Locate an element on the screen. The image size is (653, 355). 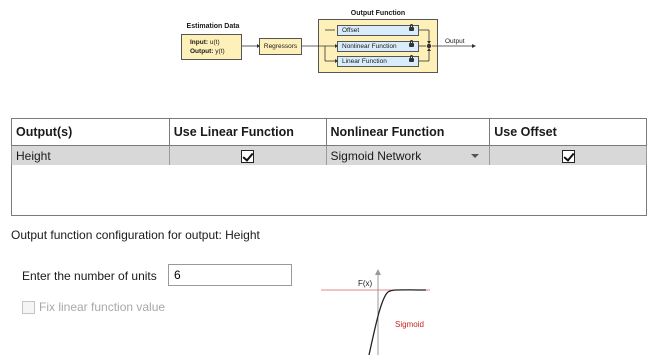
table-empty-area is located at coordinates (329, 190).